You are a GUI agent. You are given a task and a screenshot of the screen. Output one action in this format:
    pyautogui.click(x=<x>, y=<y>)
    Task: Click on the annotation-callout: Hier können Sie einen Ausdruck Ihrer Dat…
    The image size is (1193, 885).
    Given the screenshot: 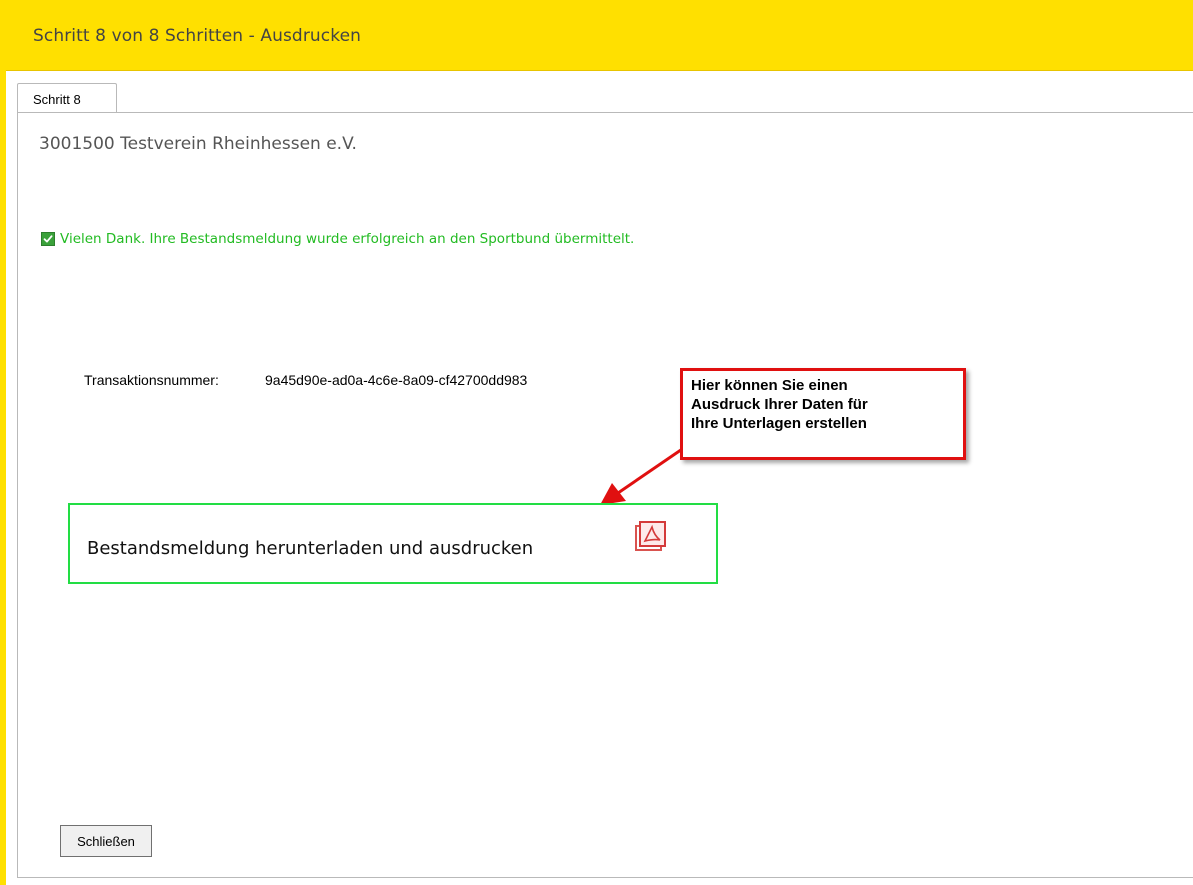 What is the action you would take?
    pyautogui.click(x=823, y=414)
    